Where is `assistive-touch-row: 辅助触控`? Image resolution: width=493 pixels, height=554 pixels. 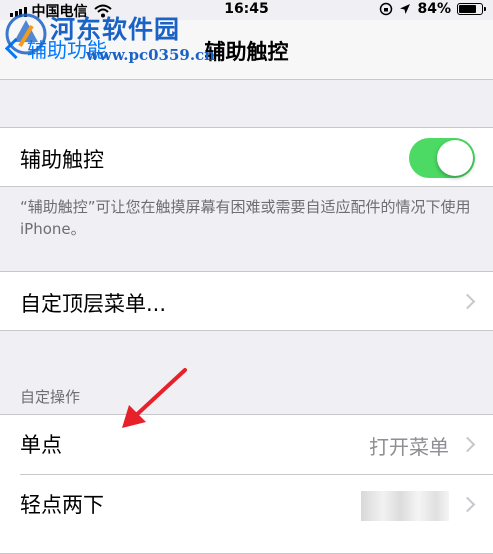 assistive-touch-row: 辅助触控 is located at coordinates (246, 158).